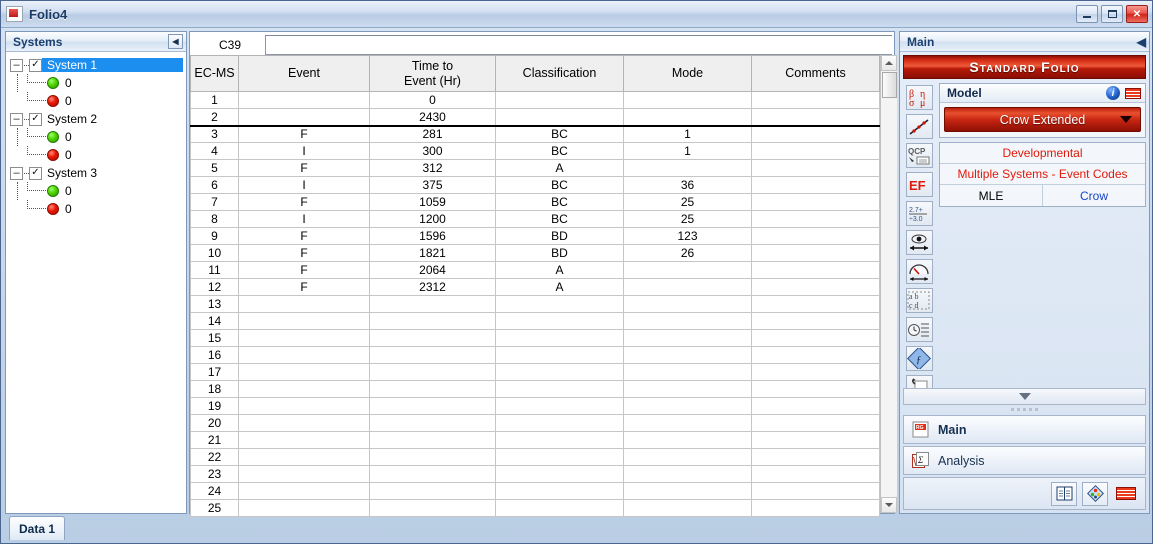 The width and height of the screenshot is (1153, 544). I want to click on watch-results-icon, so click(919, 242).